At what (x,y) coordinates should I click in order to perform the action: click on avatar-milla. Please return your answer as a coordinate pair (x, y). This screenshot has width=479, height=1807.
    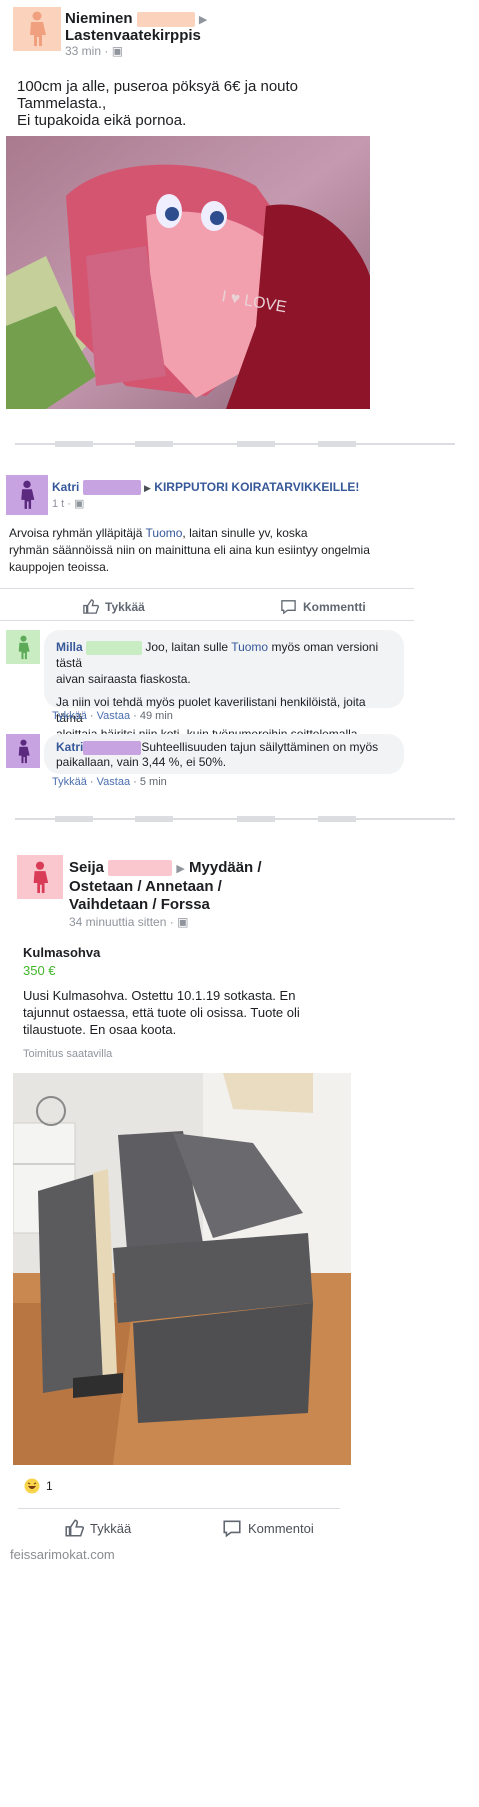
    Looking at the image, I should click on (23, 647).